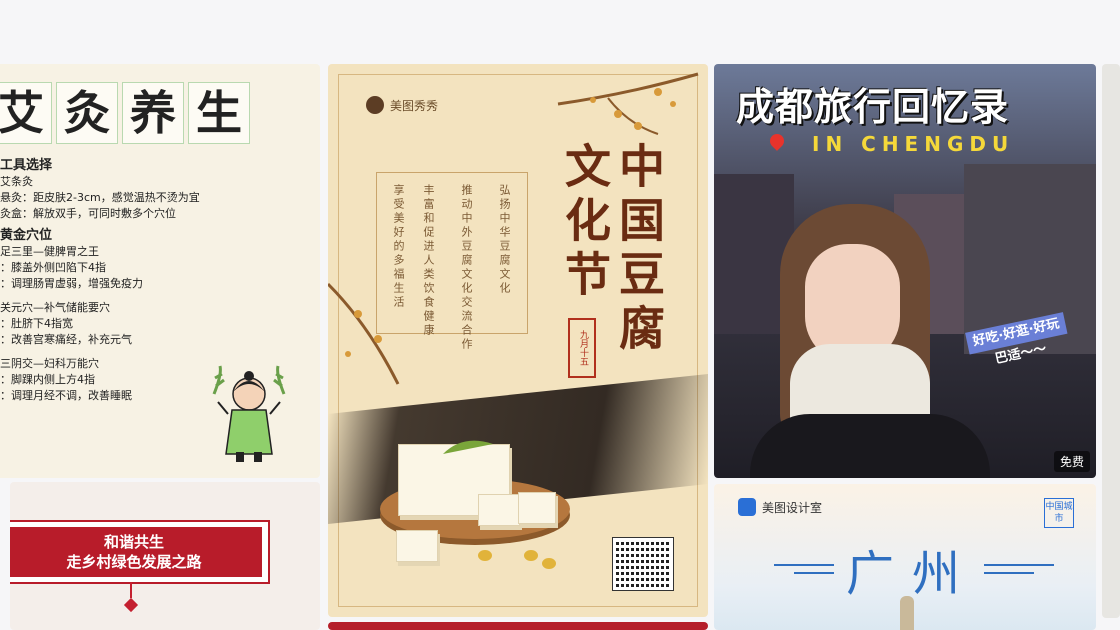 The width and height of the screenshot is (1120, 630). Describe the element at coordinates (219, 113) in the screenshot. I see `title-char: 生` at that location.